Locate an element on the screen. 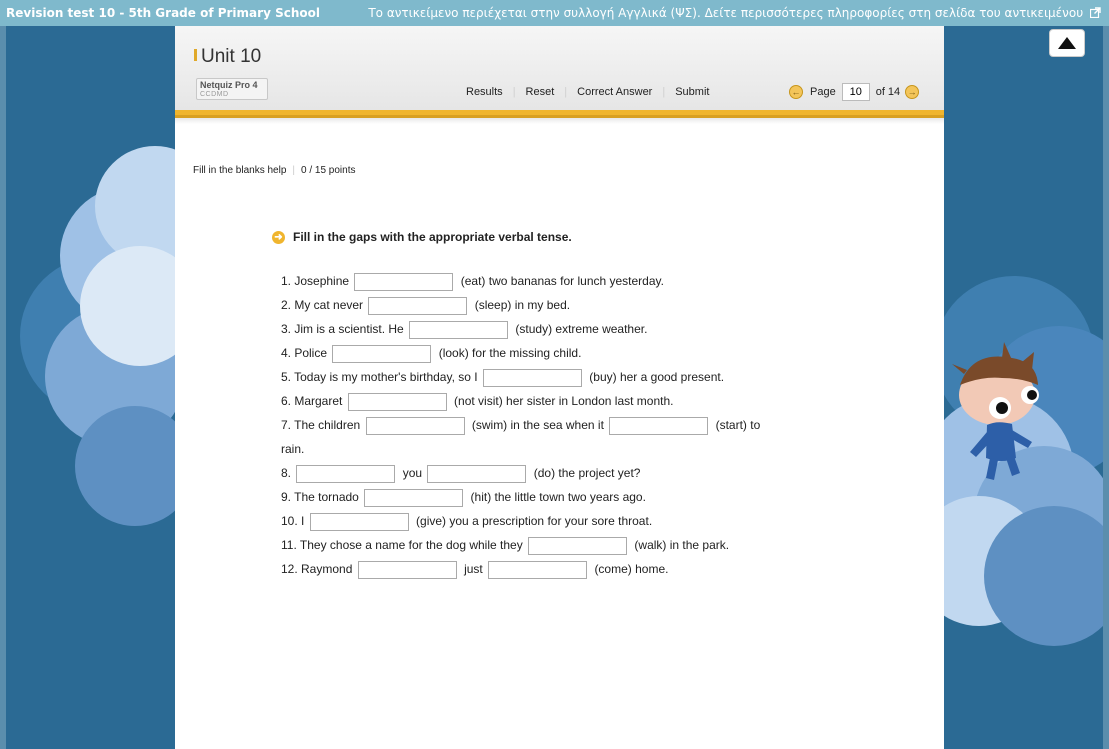 Image resolution: width=1109 pixels, height=749 pixels. pager: ← Page of 14 → is located at coordinates (854, 92).